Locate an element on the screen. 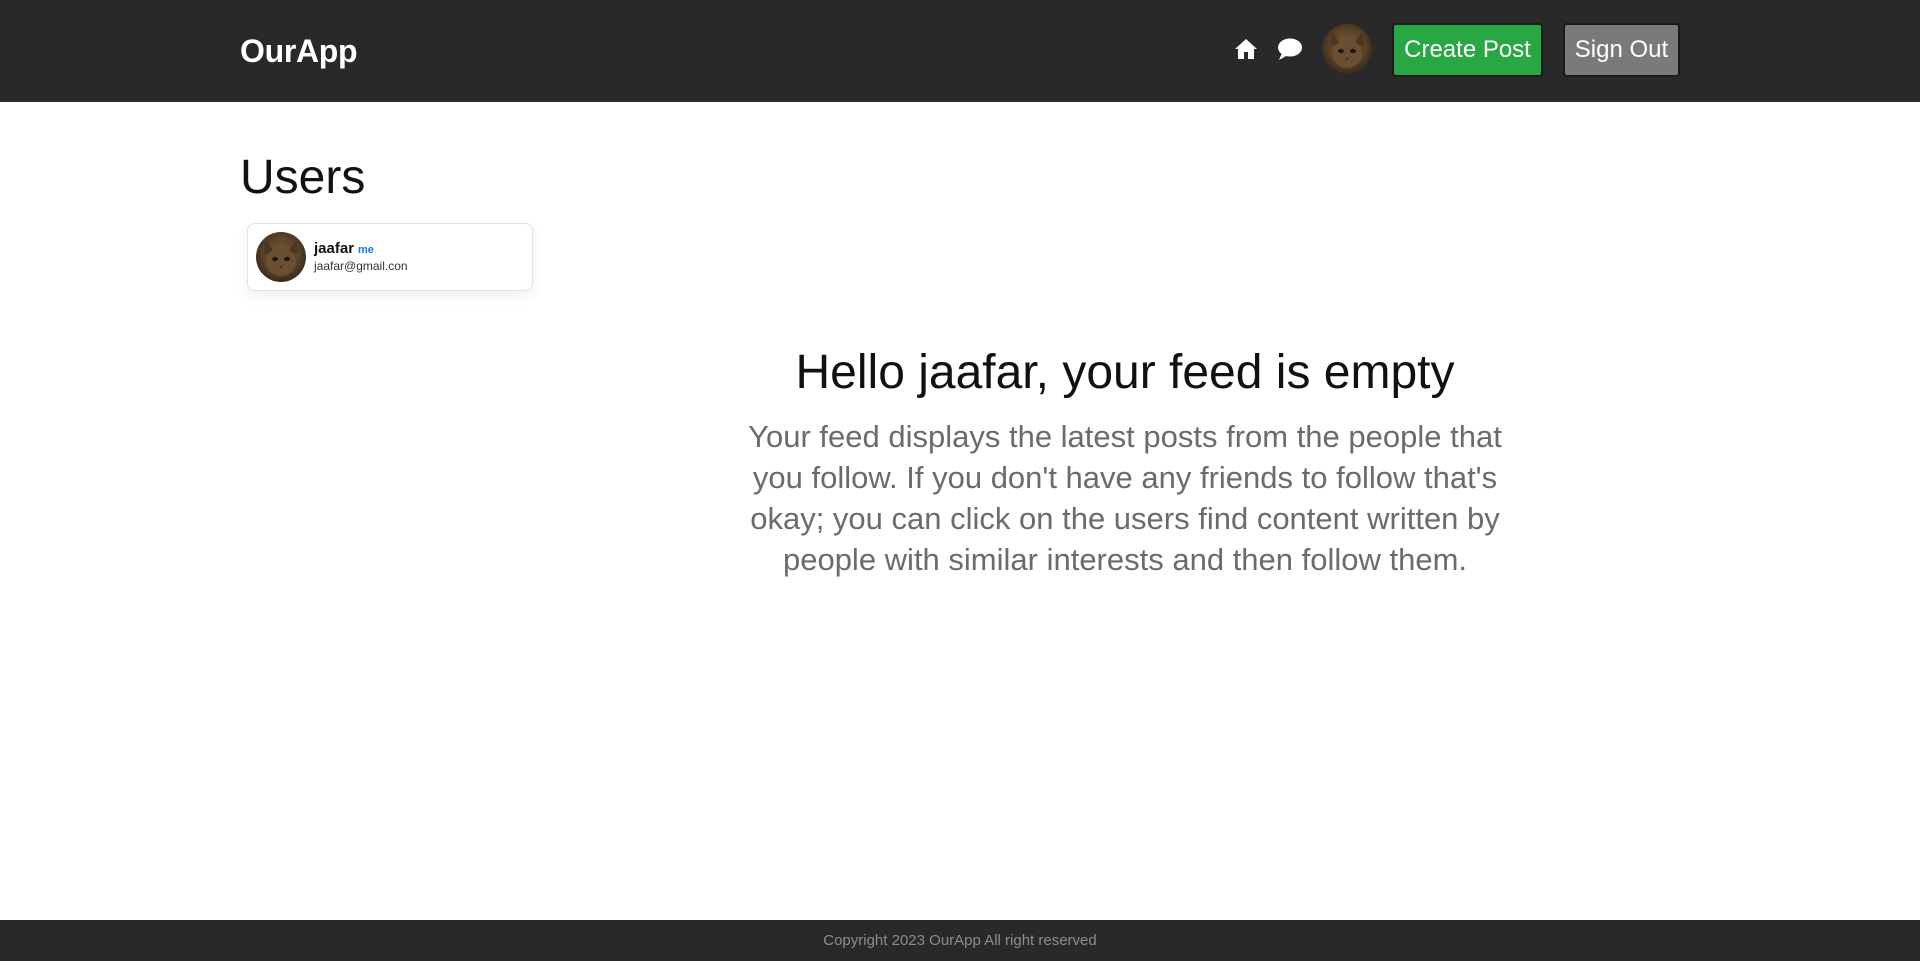 Image resolution: width=1920 pixels, height=961 pixels. me-badge: me is located at coordinates (366, 250).